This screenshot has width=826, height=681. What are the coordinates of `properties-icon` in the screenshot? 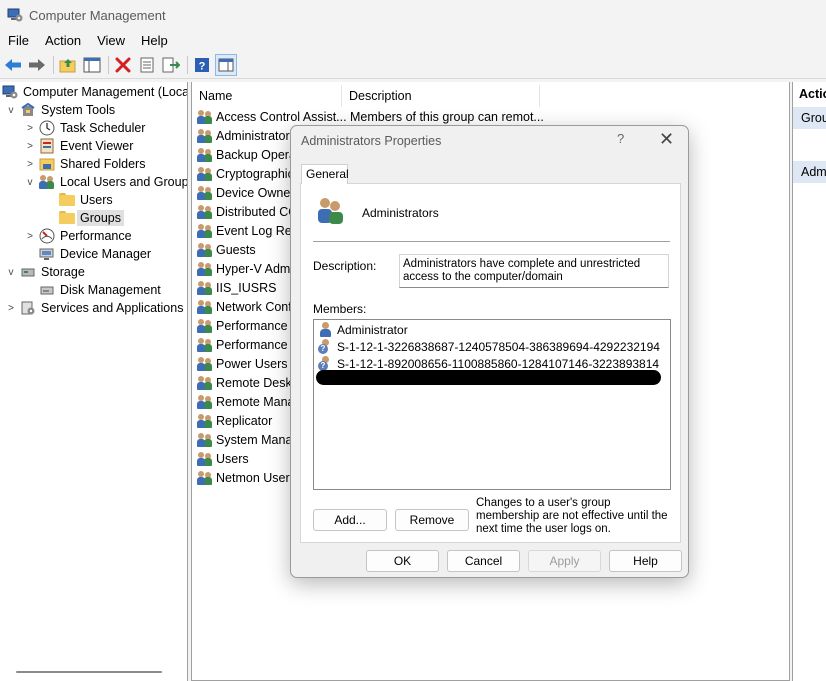 It's located at (147, 65).